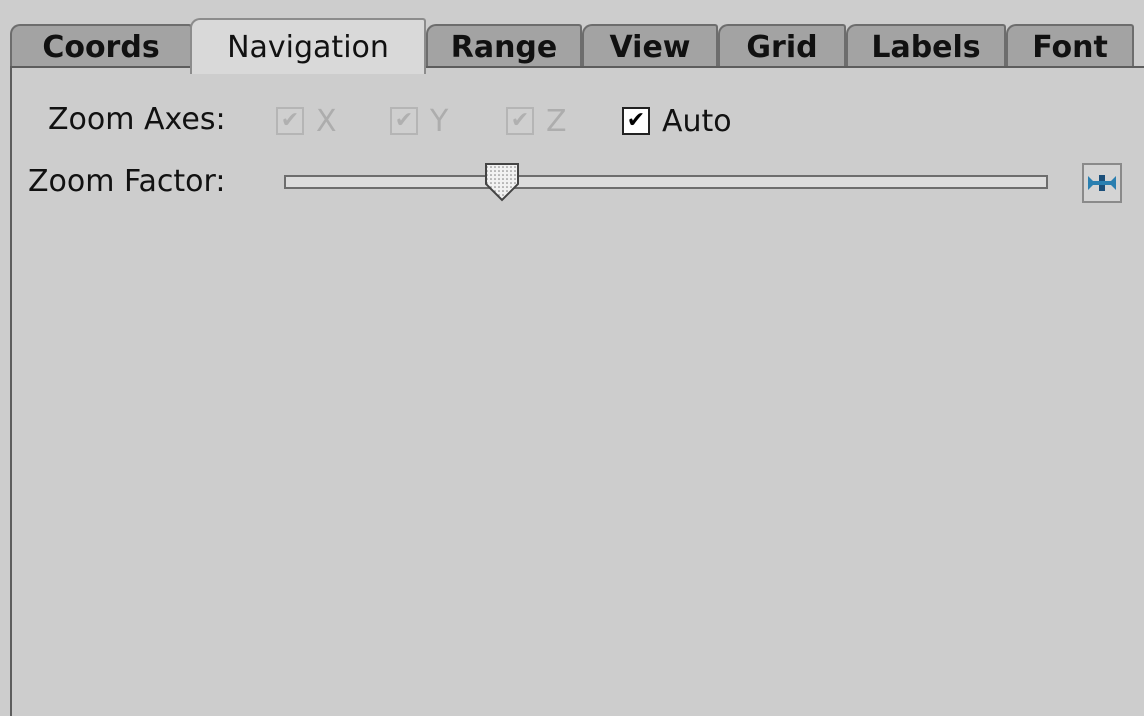 Image resolution: width=1144 pixels, height=716 pixels. I want to click on tab-view: View, so click(650, 46).